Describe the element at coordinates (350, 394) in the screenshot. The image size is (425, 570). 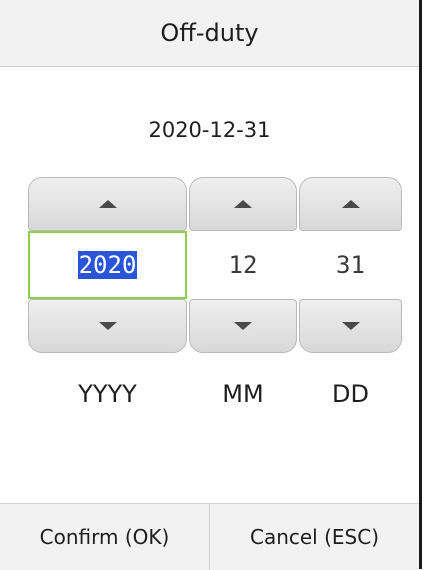
I see `day-label: DD` at that location.